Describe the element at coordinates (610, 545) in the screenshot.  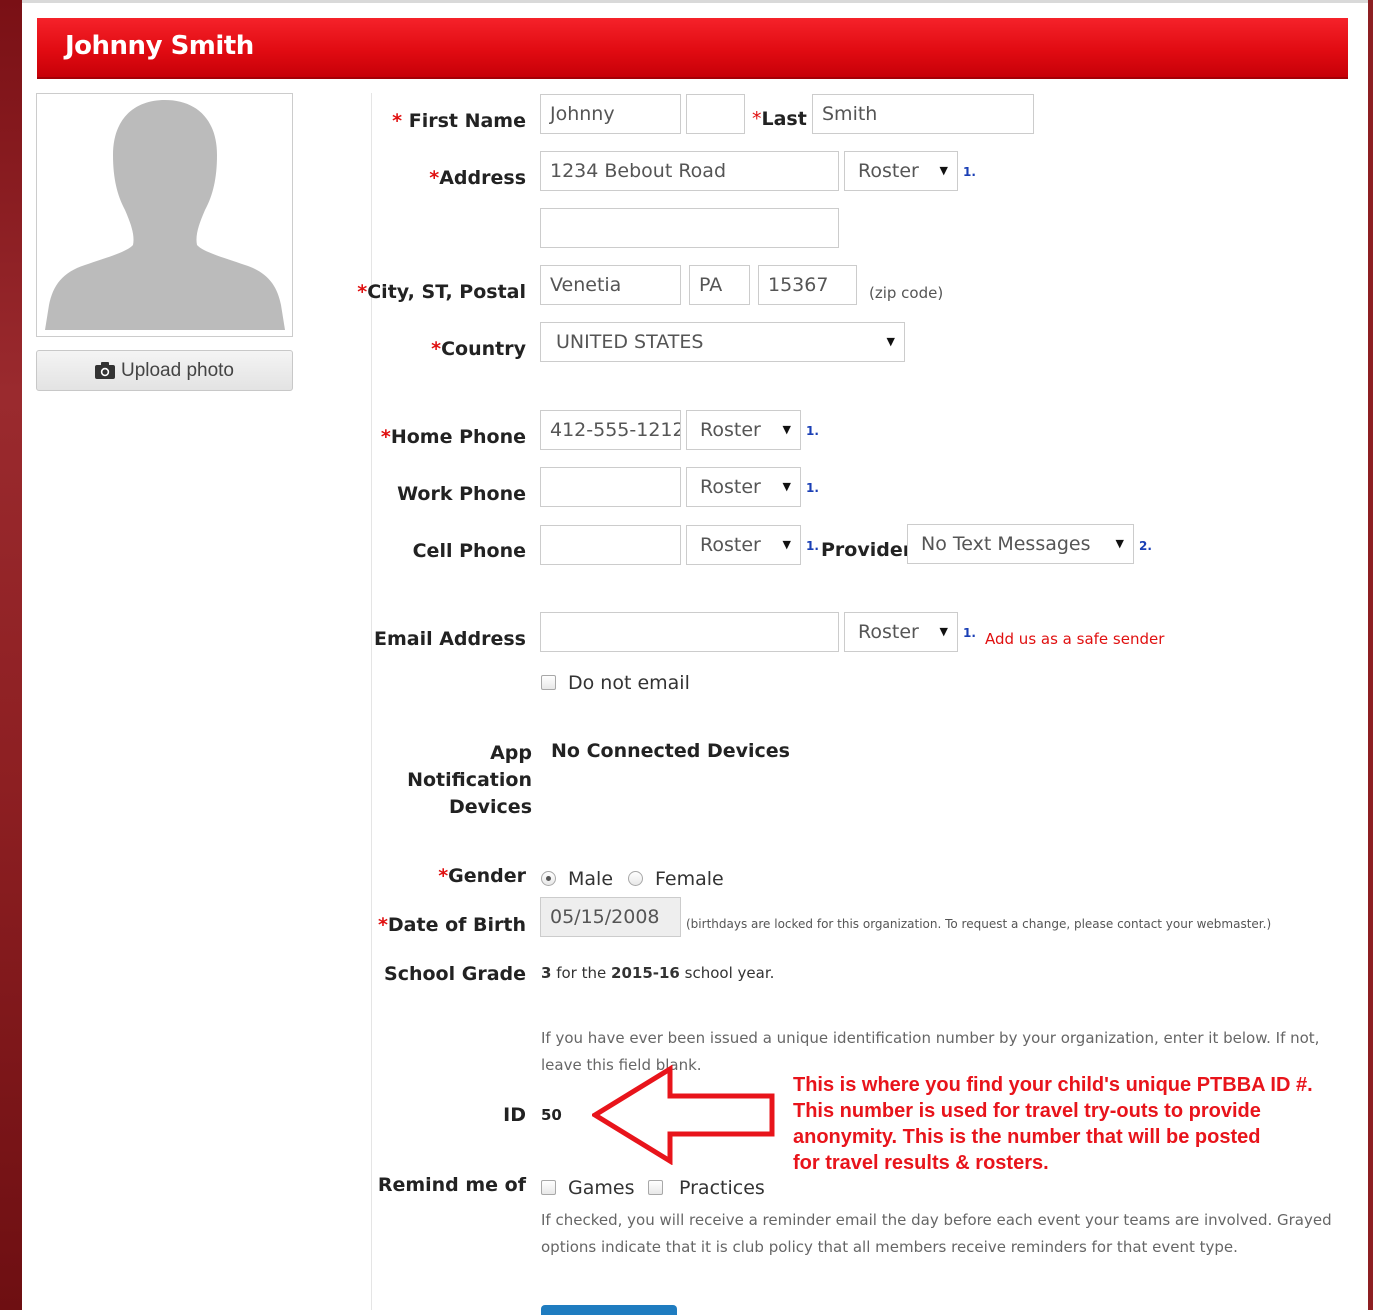
I see `cell-phone-input` at that location.